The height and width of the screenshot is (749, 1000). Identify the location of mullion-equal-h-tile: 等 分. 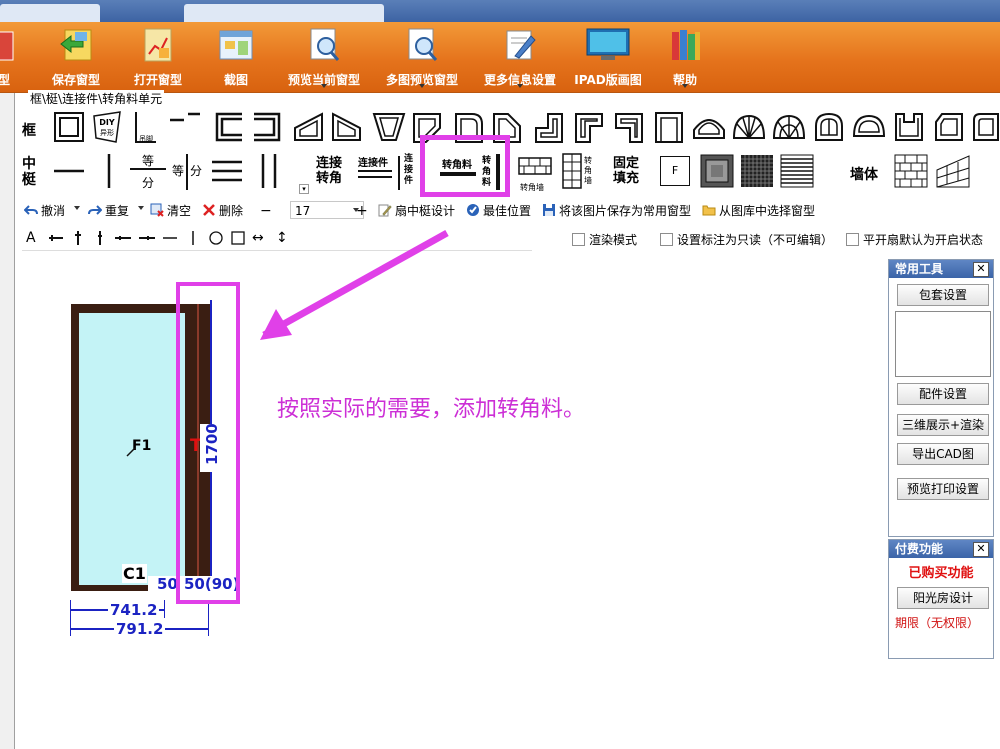
(150, 173).